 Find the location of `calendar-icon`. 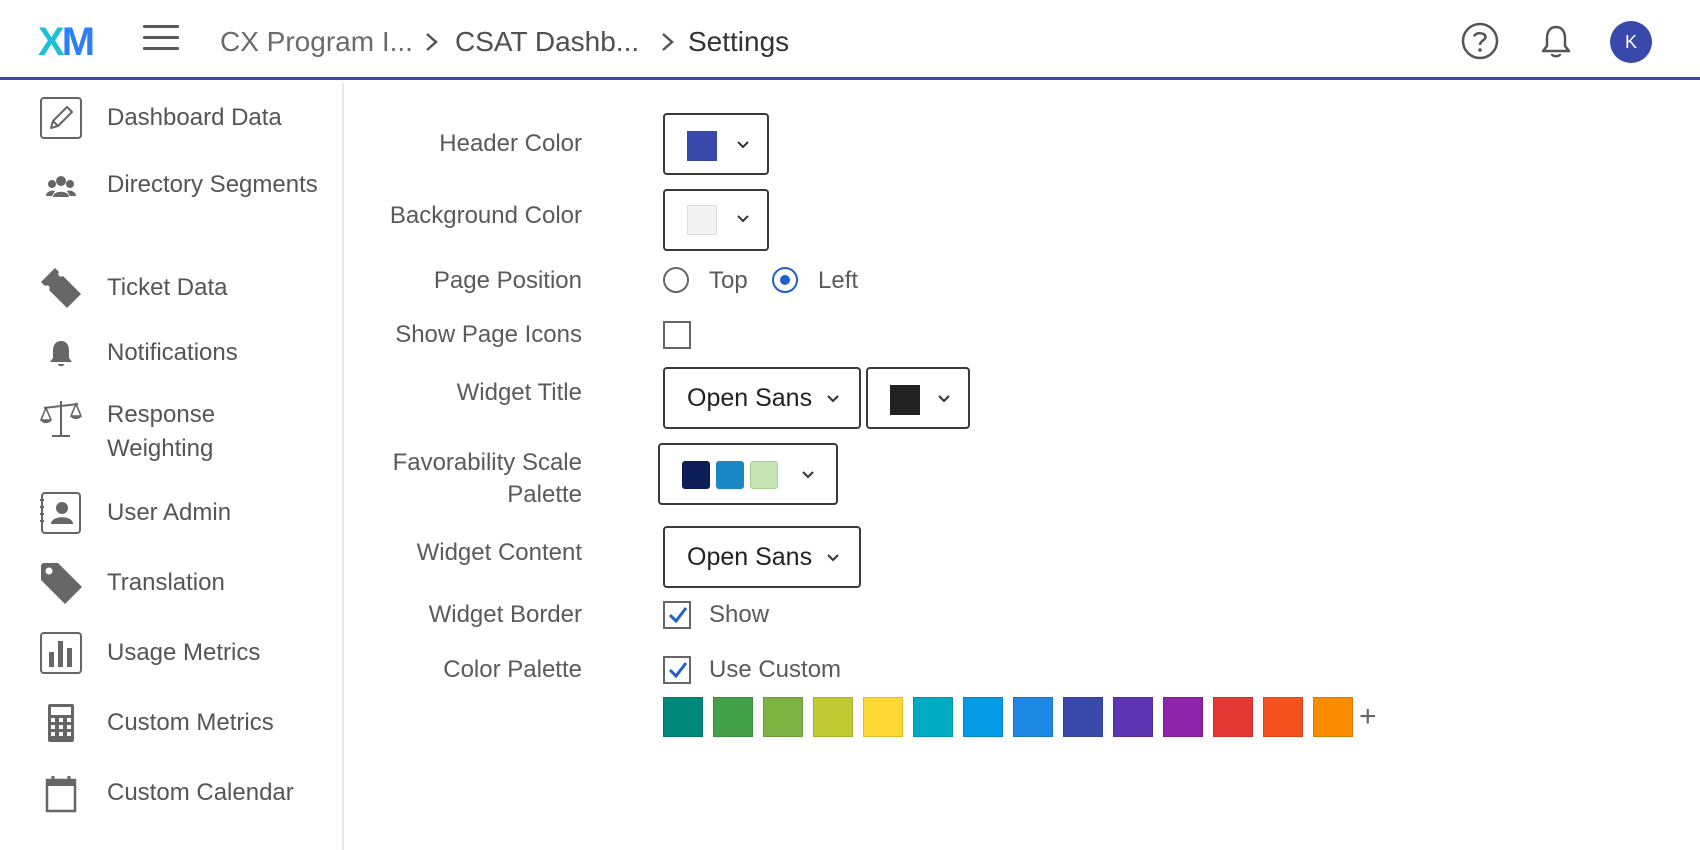

calendar-icon is located at coordinates (61, 793).